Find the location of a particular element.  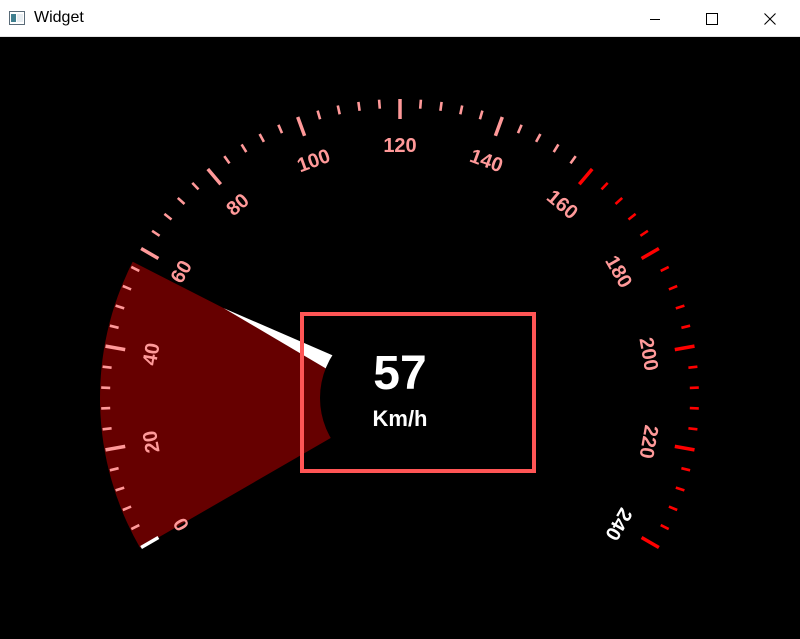

tick-label: 240 is located at coordinates (618, 524).